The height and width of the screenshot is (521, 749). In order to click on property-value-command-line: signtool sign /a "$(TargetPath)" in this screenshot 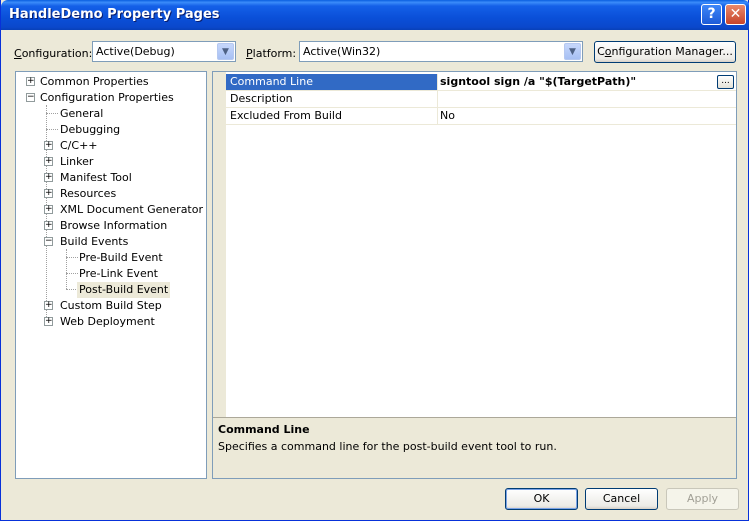, I will do `click(538, 82)`.